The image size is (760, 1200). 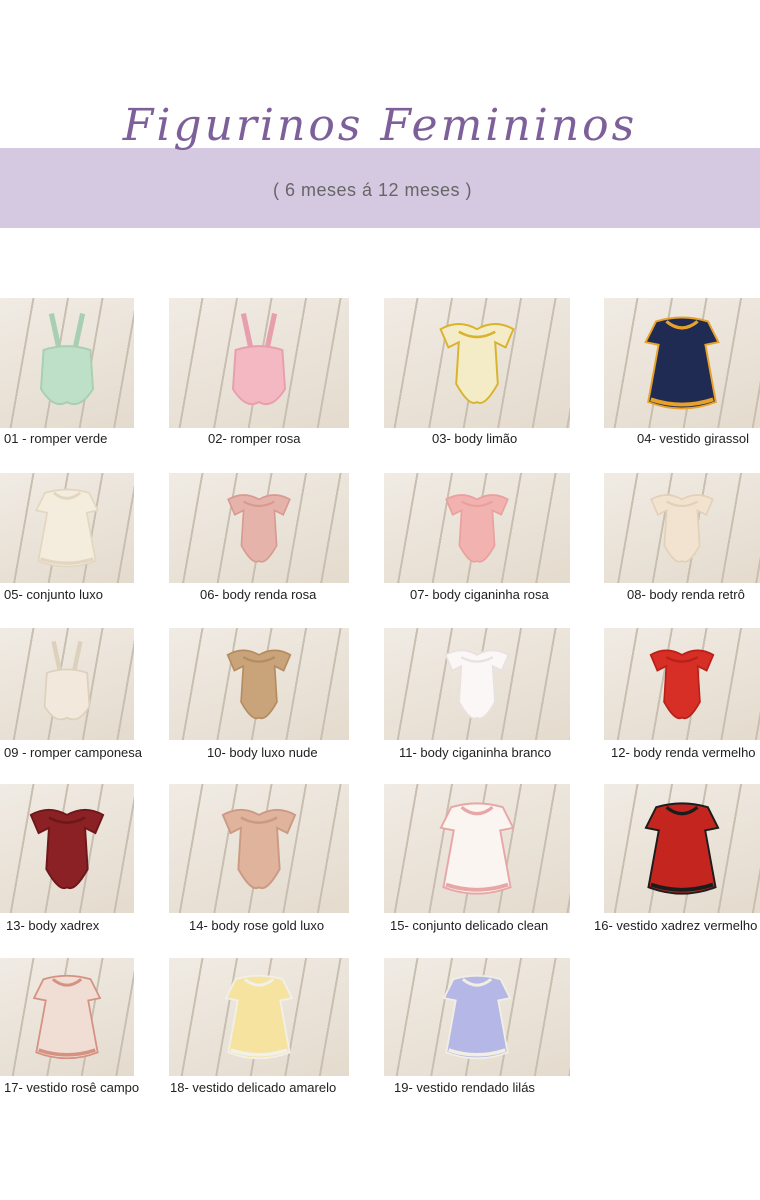 What do you see at coordinates (475, 752) in the screenshot?
I see `outfit-label: 11- body ciganinha branco` at bounding box center [475, 752].